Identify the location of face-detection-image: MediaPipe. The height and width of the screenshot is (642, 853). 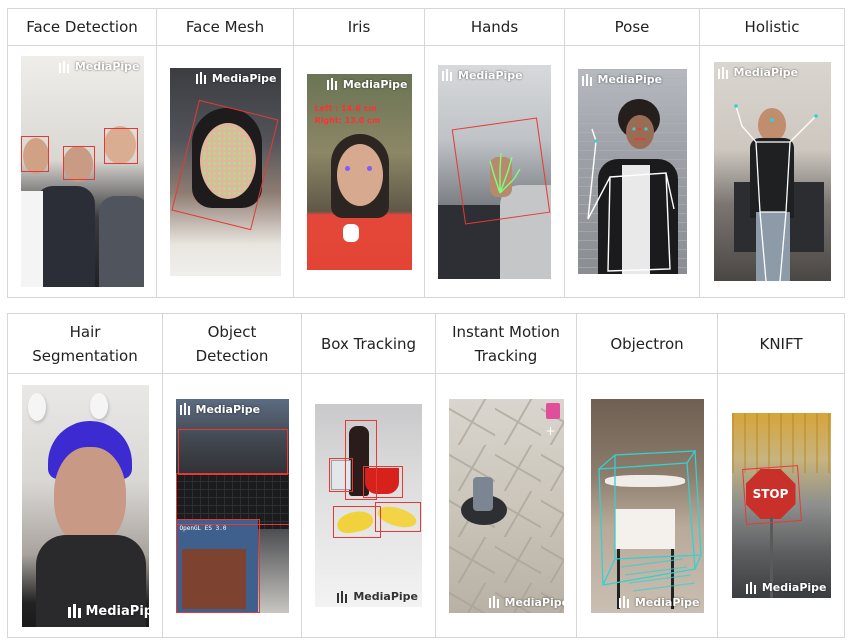
(82, 171).